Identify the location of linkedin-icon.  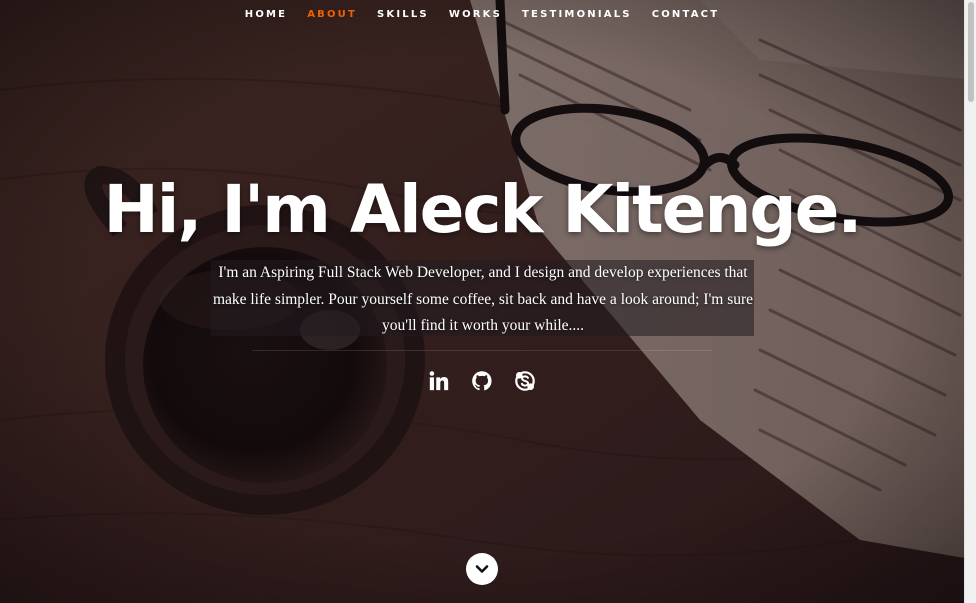
(439, 381).